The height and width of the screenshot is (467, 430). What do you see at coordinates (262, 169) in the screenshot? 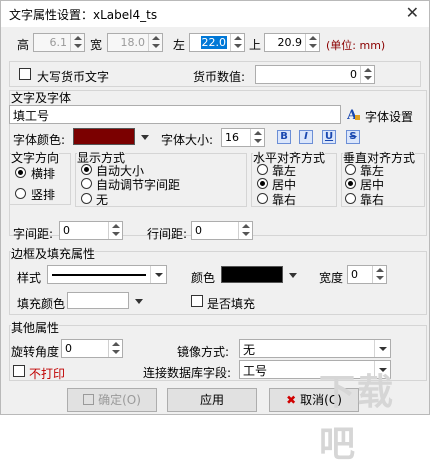
I see `halign-left-radio` at bounding box center [262, 169].